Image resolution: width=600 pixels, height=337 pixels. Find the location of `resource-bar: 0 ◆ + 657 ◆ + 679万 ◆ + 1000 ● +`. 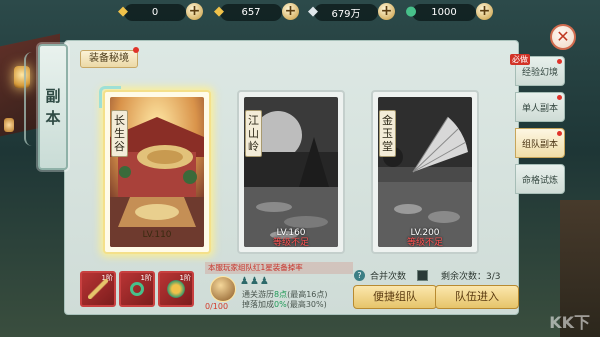

resource-bar: 0 ◆ + 657 ◆ + 679万 ◆ + 1000 ● + is located at coordinates (300, 13).